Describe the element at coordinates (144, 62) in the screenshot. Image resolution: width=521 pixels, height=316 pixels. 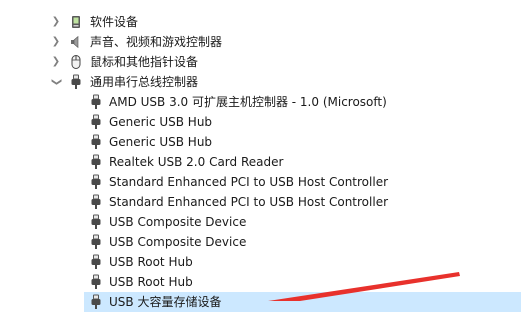
I see `category-label: 鼠标和其他指针设备` at that location.